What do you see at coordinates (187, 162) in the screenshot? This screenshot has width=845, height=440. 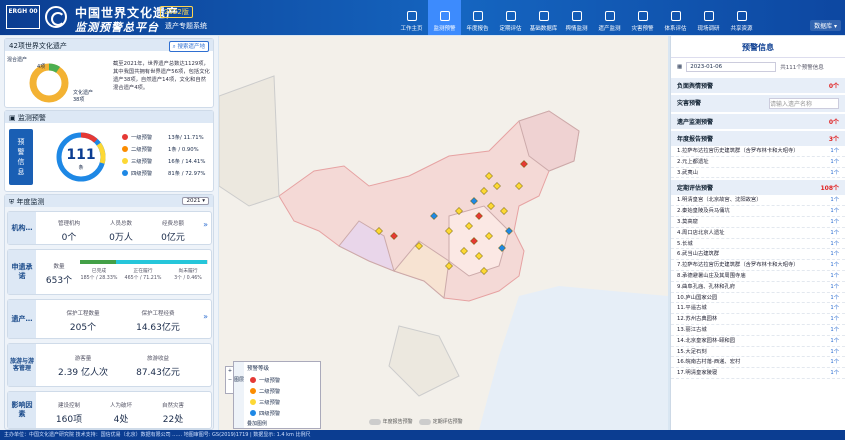 I see `level-value: 16条 / 14.41%` at bounding box center [187, 162].